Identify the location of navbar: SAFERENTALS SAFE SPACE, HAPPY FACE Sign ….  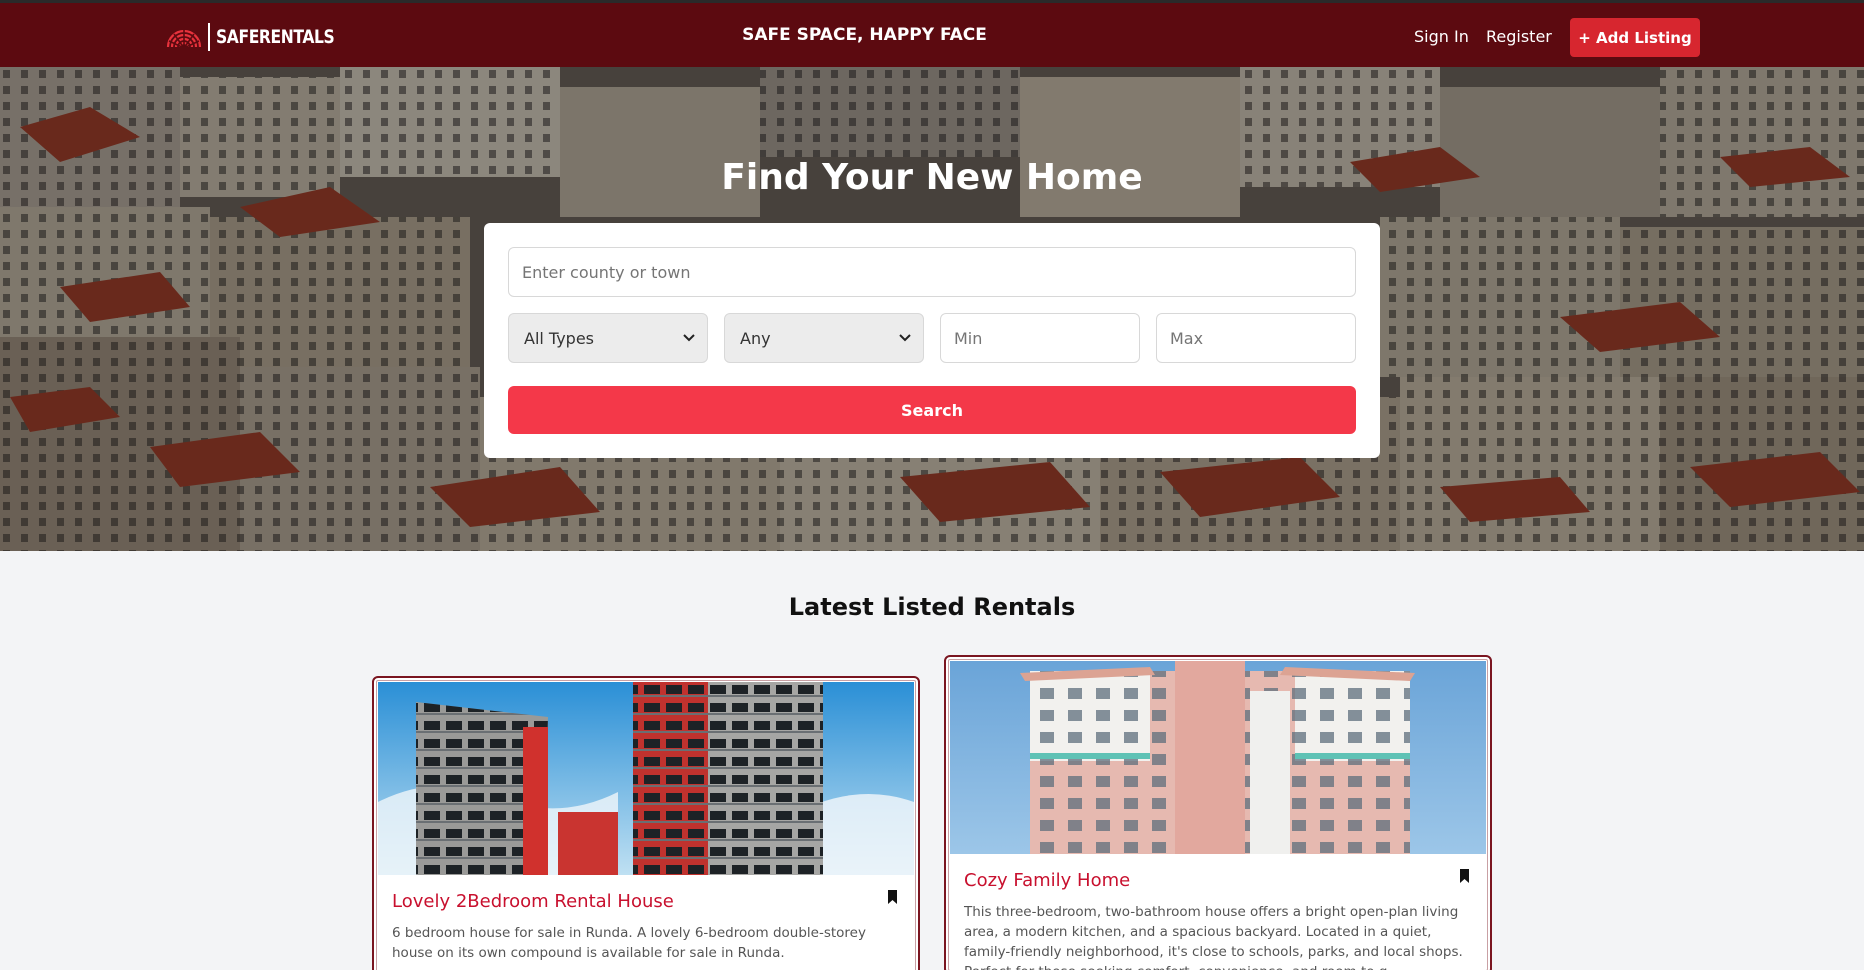
(932, 33).